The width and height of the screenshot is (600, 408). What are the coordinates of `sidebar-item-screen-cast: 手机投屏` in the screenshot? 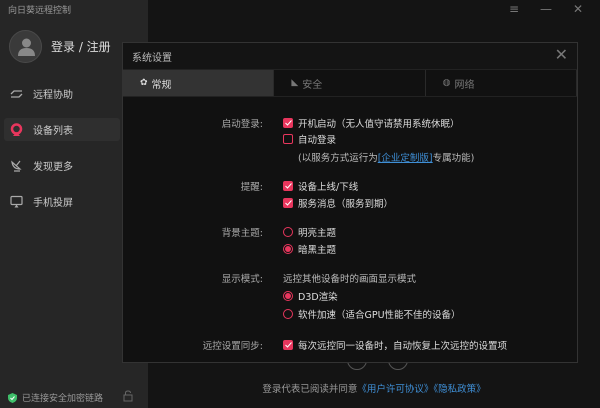 It's located at (62, 201).